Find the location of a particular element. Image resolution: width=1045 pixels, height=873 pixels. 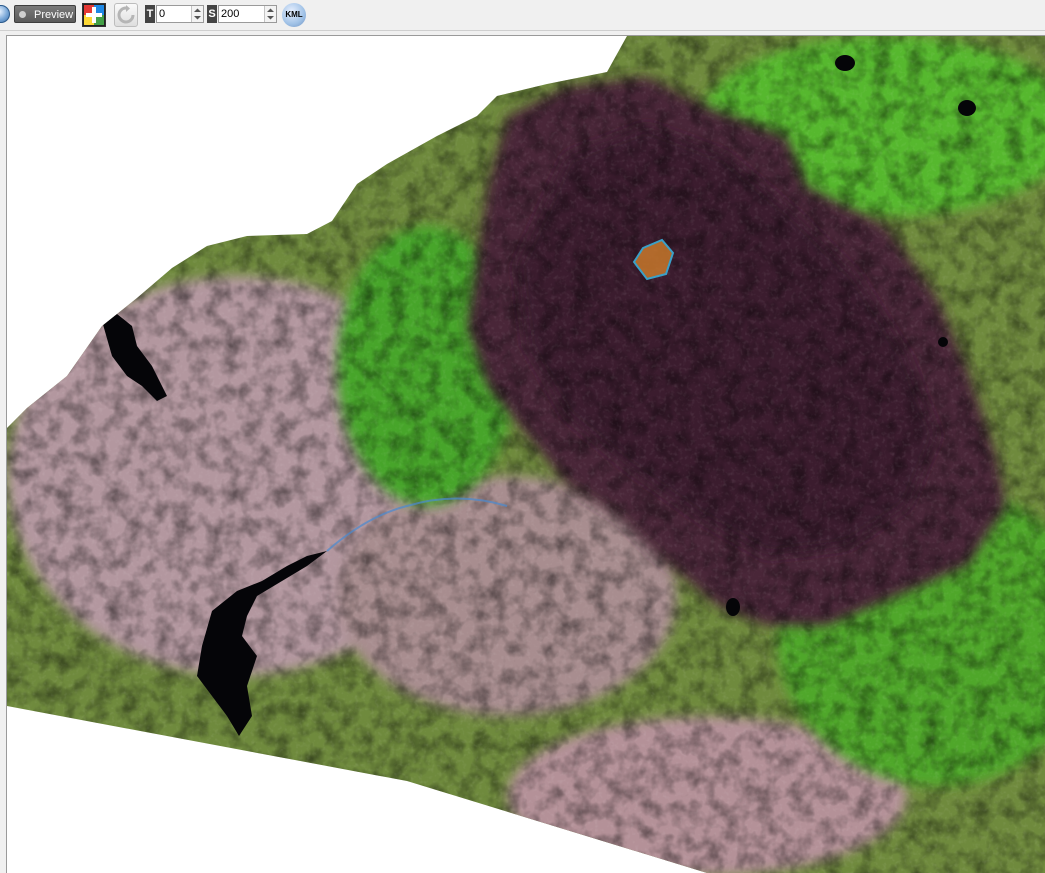

record-dot-icon is located at coordinates (22, 14).